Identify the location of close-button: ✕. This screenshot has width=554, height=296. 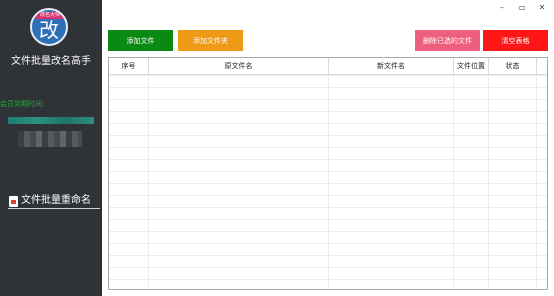
(542, 7).